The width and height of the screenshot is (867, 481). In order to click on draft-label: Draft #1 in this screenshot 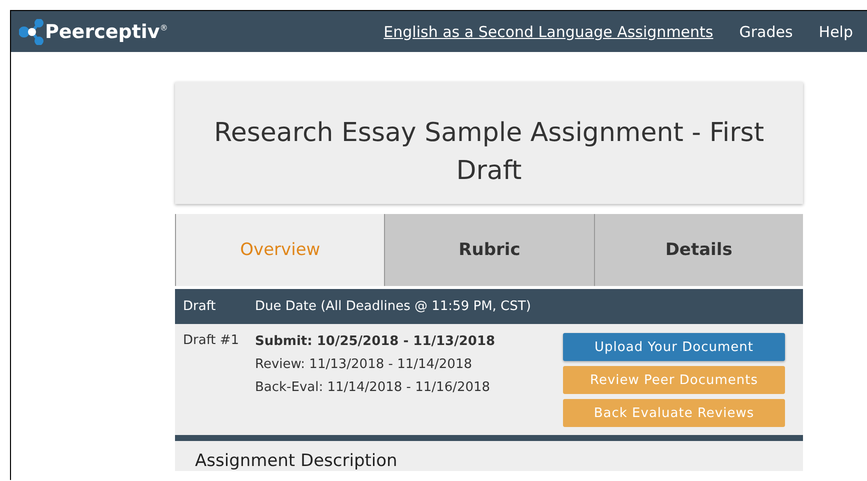, I will do `click(211, 341)`.